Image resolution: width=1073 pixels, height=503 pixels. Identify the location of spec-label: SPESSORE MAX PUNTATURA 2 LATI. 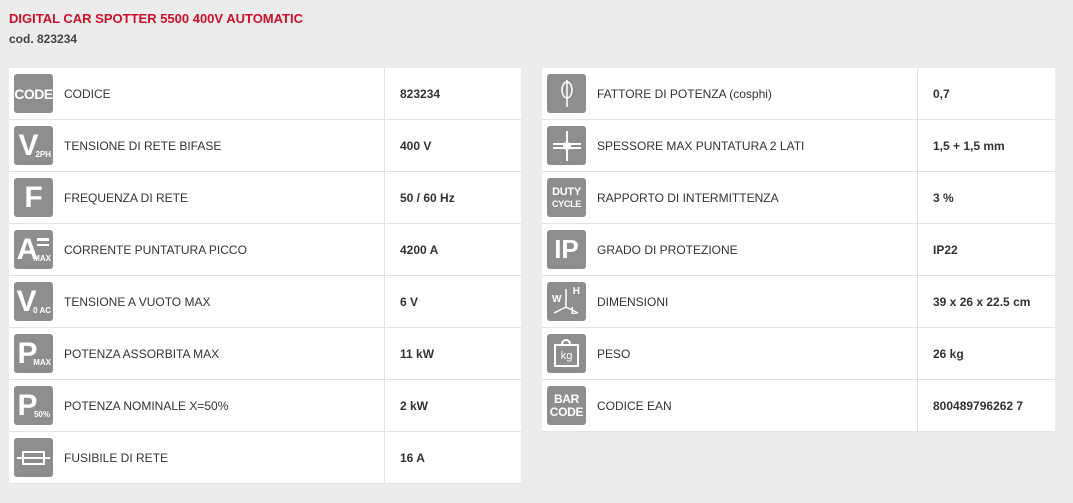
(754, 145).